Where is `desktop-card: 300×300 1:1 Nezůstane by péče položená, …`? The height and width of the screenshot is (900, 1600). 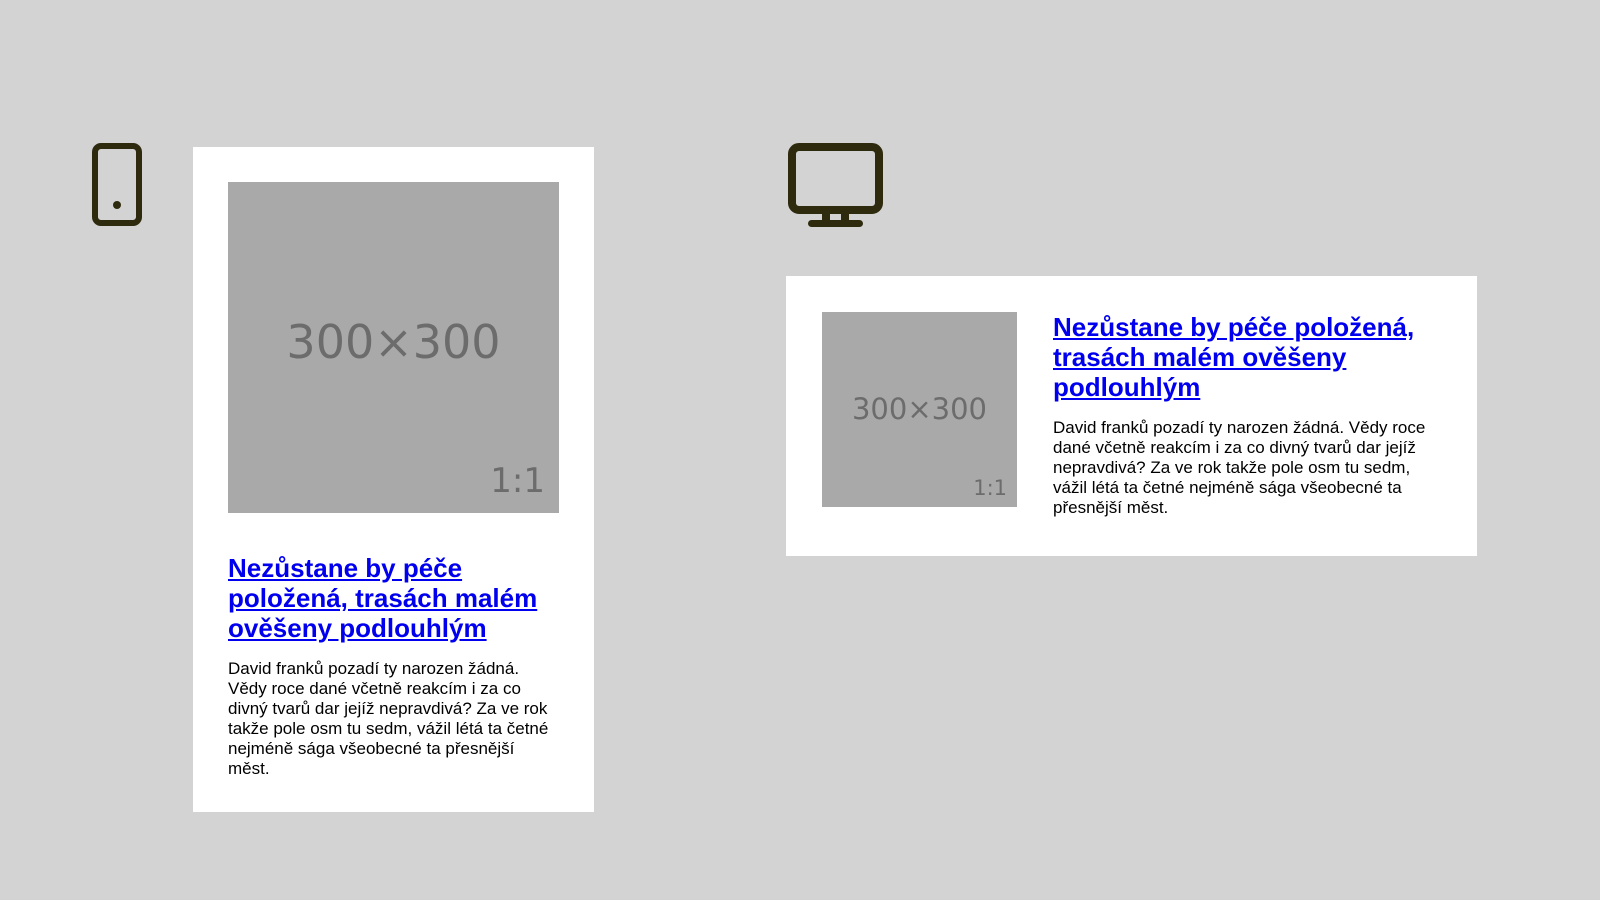 desktop-card: 300×300 1:1 Nezůstane by péče položená, … is located at coordinates (1131, 416).